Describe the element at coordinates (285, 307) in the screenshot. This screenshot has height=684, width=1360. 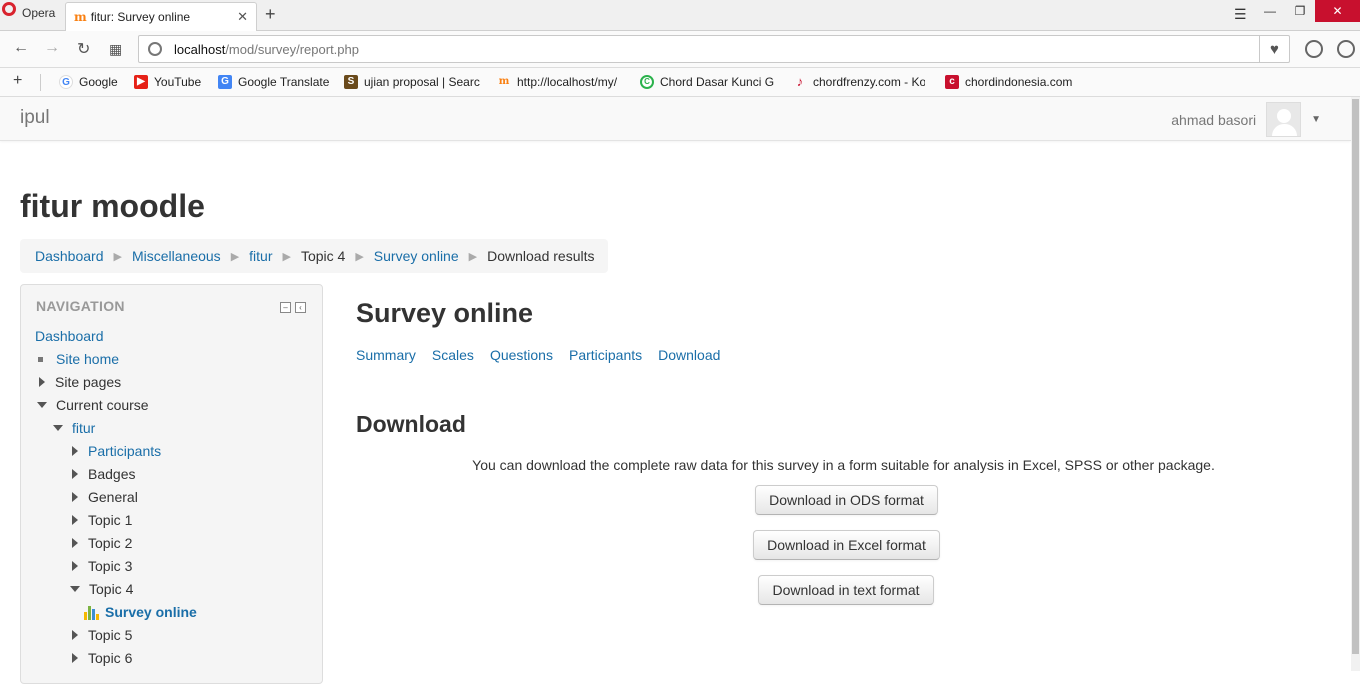
I see `collapse-block-icon: –` at that location.